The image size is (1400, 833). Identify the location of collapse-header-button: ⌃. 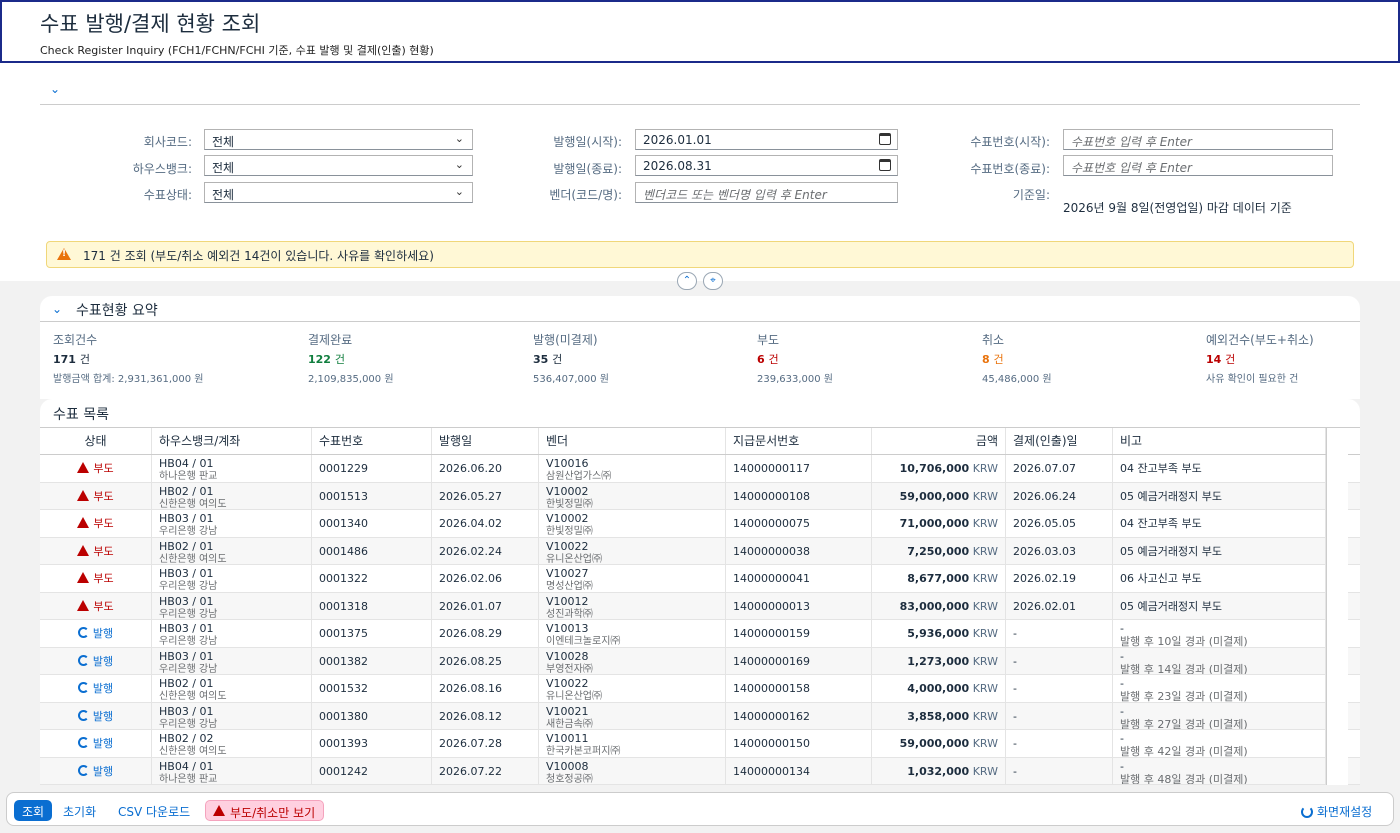
(687, 281).